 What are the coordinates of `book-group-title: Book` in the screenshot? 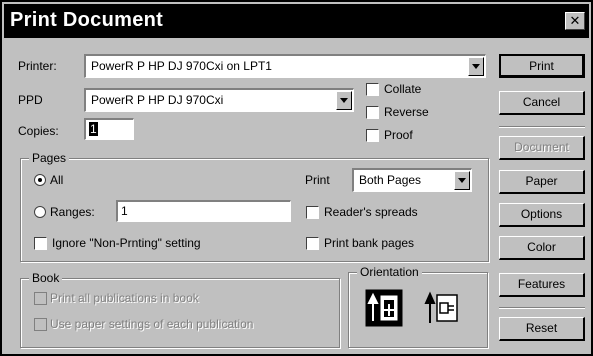 It's located at (46, 278).